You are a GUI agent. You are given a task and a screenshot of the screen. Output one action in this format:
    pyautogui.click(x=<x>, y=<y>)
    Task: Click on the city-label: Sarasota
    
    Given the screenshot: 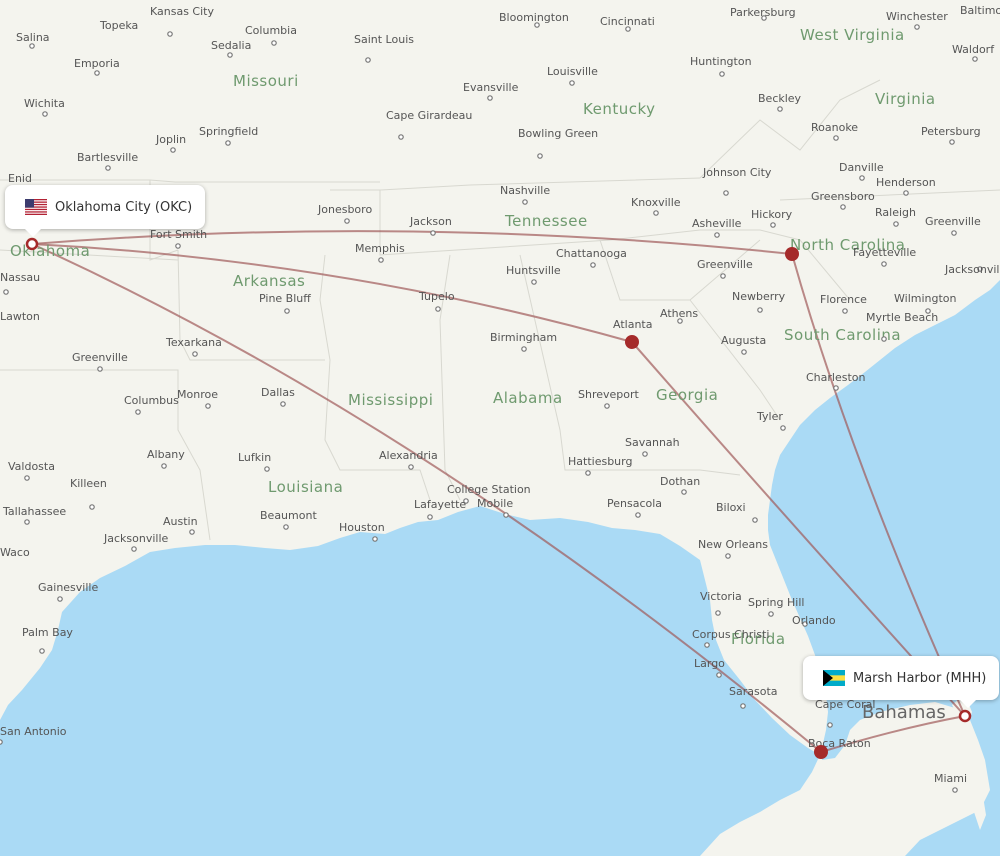 What is the action you would take?
    pyautogui.click(x=753, y=691)
    